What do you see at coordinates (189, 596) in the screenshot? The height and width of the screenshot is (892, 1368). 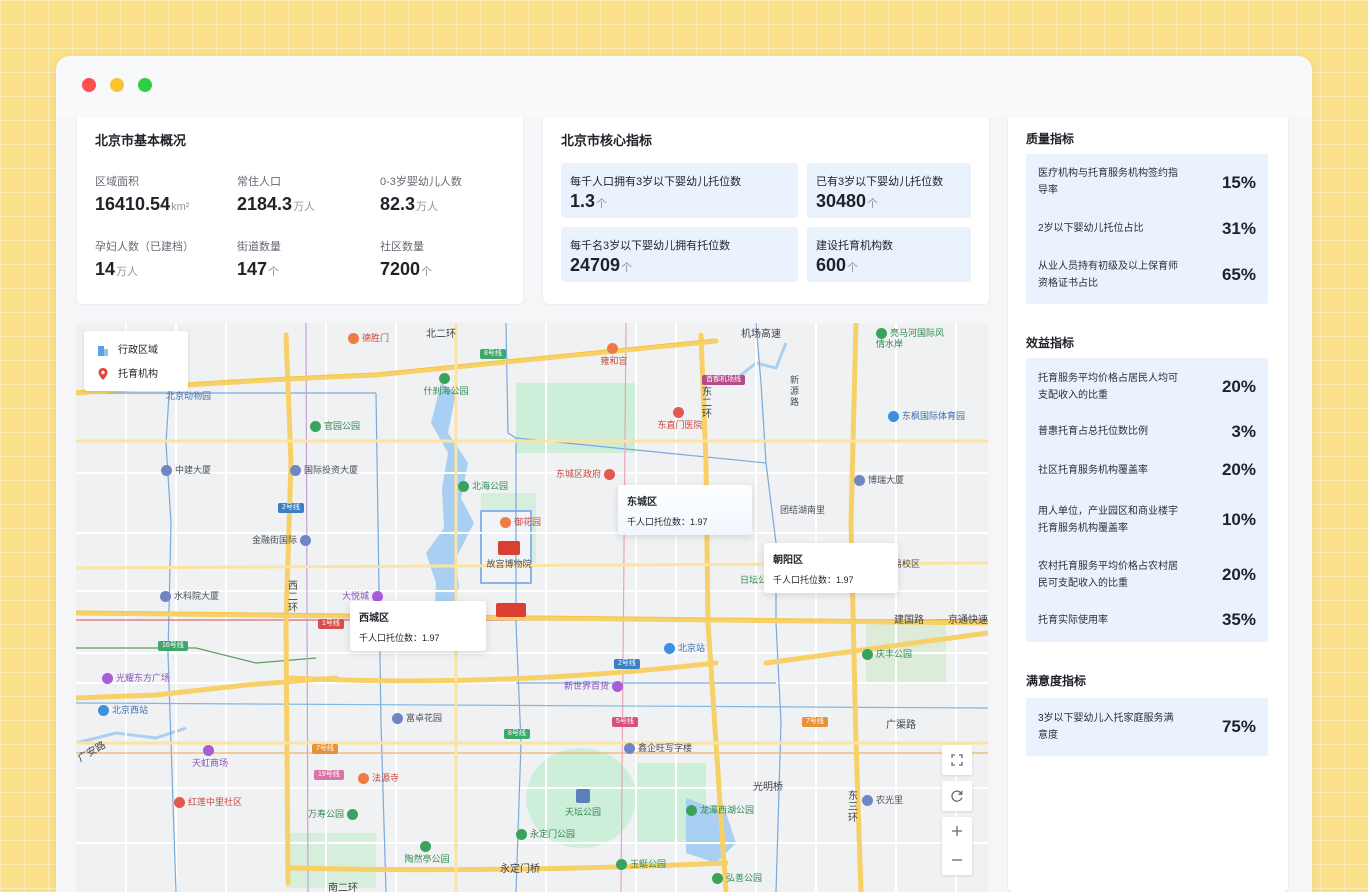 I see `map-place: 水科院大厦` at bounding box center [189, 596].